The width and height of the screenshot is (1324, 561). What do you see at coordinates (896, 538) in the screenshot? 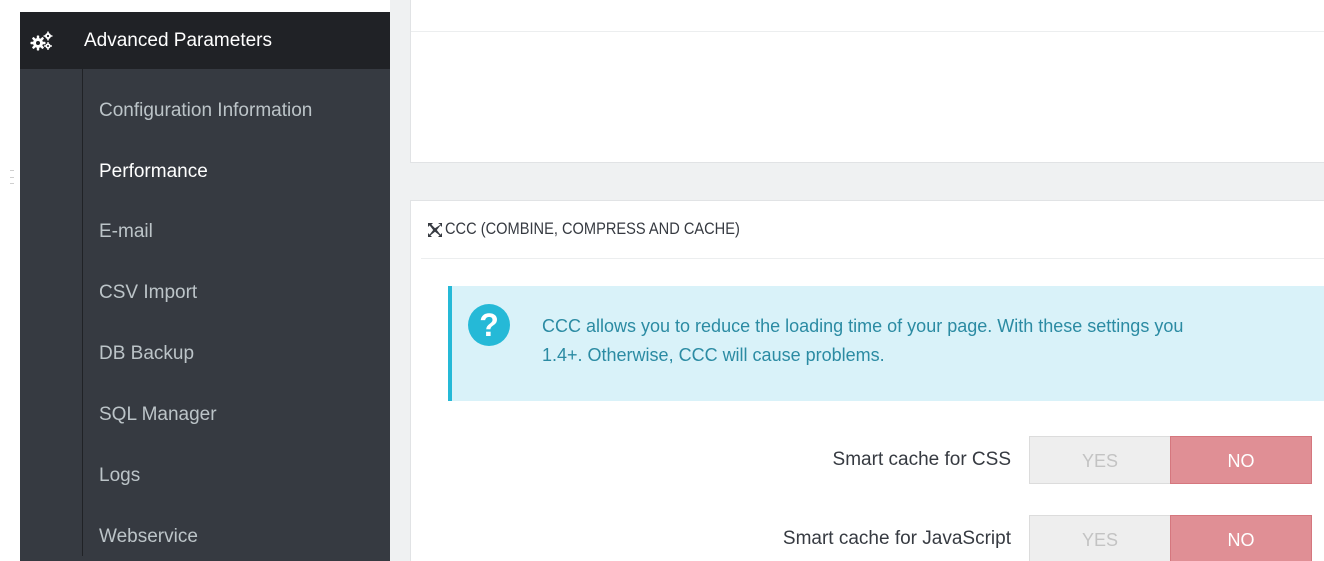
I see `smart-cache-js-label: Smart cache for JavaScript` at bounding box center [896, 538].